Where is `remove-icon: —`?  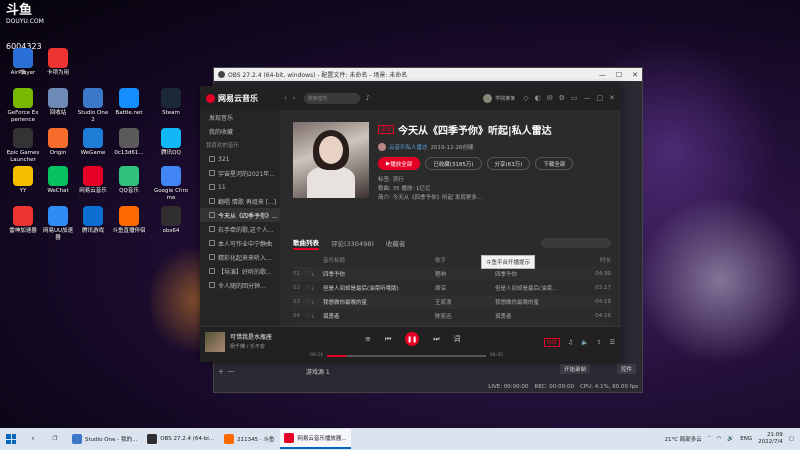 remove-icon: — is located at coordinates (231, 371).